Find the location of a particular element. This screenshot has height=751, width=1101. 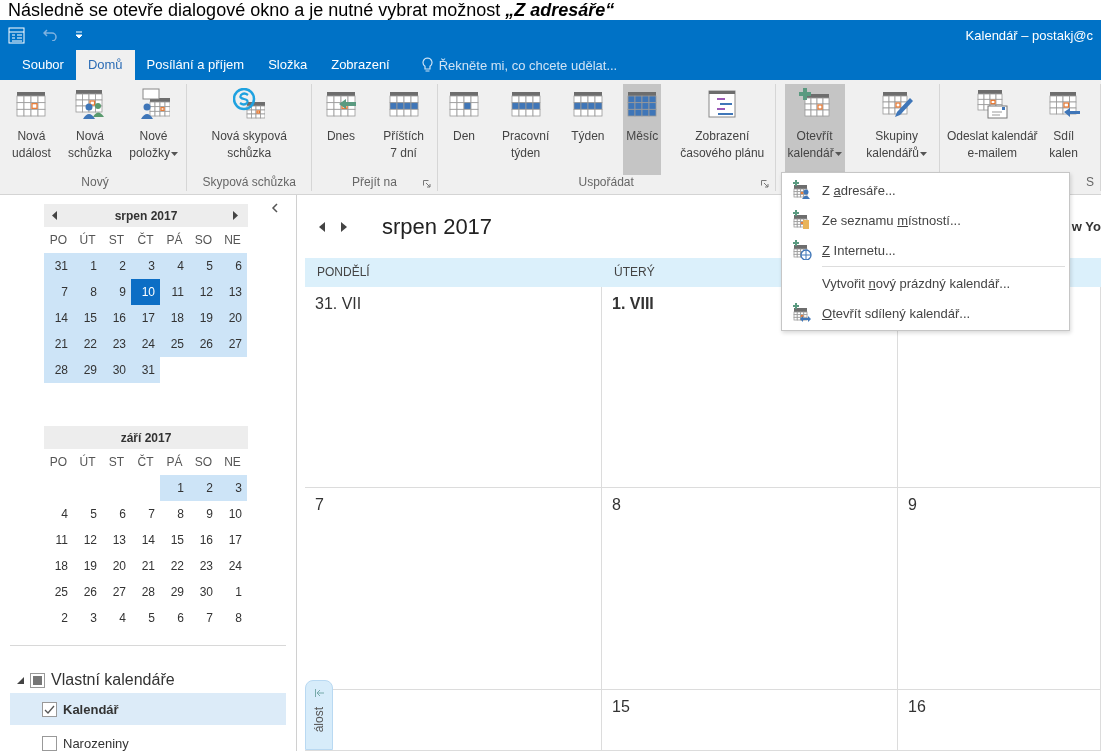

ribbon-button: Pracovní týden is located at coordinates (525, 129).